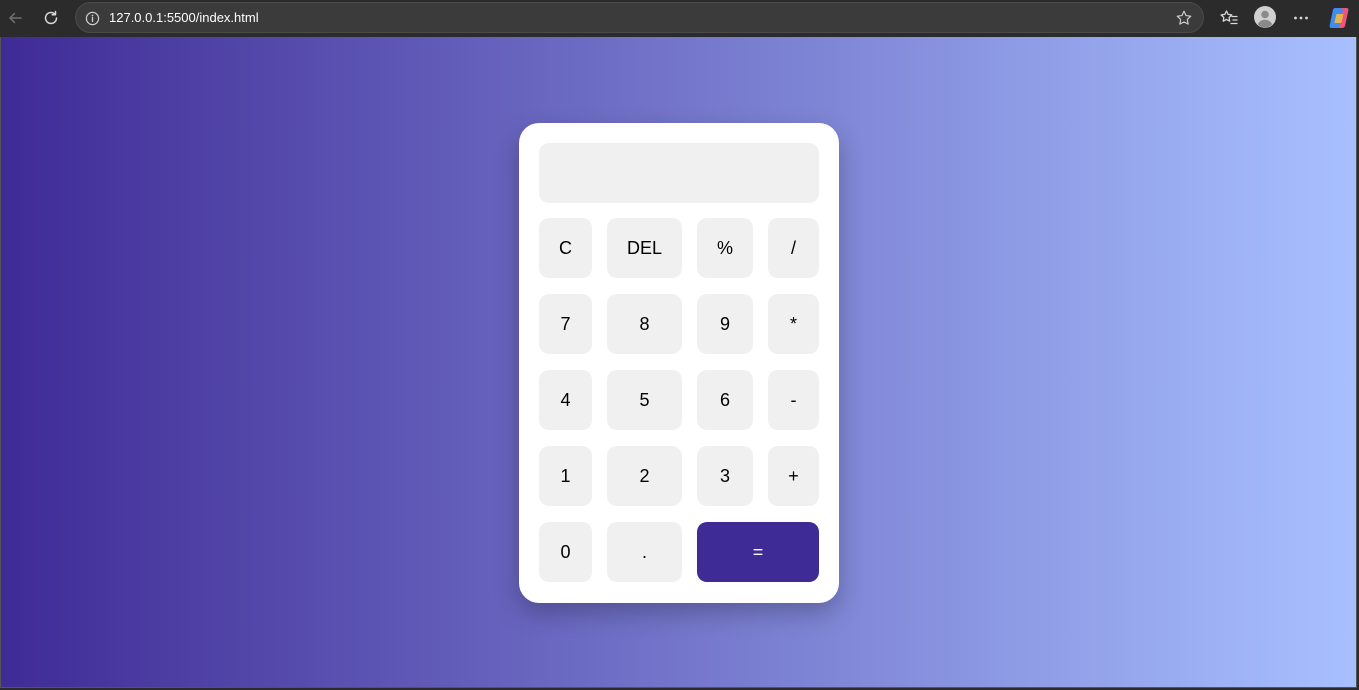 The image size is (1359, 690). I want to click on address-bar: 127.0.0.1:5500/index.html, so click(639, 17).